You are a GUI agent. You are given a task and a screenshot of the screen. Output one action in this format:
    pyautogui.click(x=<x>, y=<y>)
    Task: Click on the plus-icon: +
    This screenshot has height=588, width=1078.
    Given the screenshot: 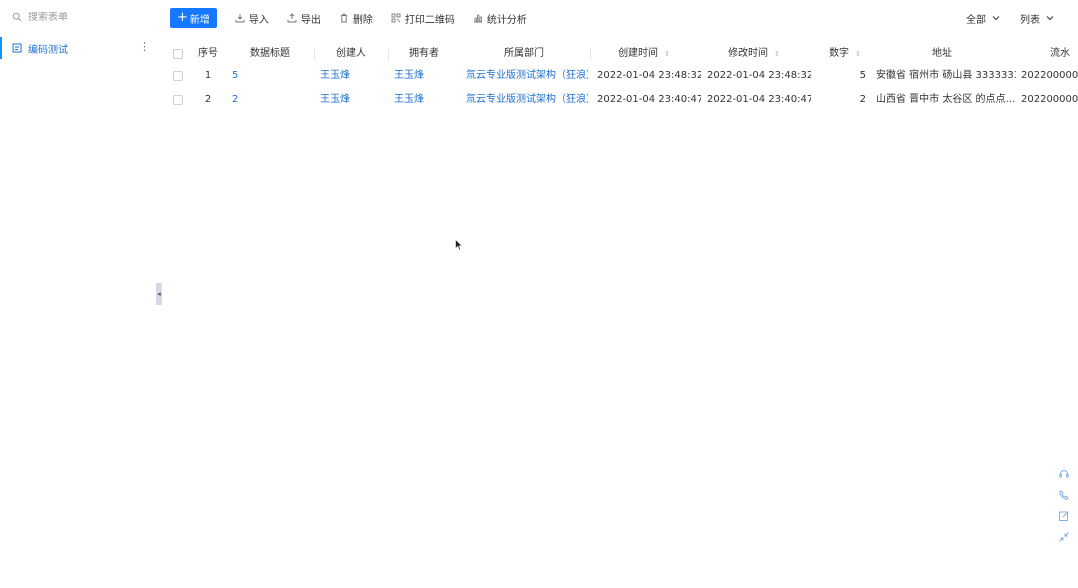 What is the action you would take?
    pyautogui.click(x=182, y=17)
    